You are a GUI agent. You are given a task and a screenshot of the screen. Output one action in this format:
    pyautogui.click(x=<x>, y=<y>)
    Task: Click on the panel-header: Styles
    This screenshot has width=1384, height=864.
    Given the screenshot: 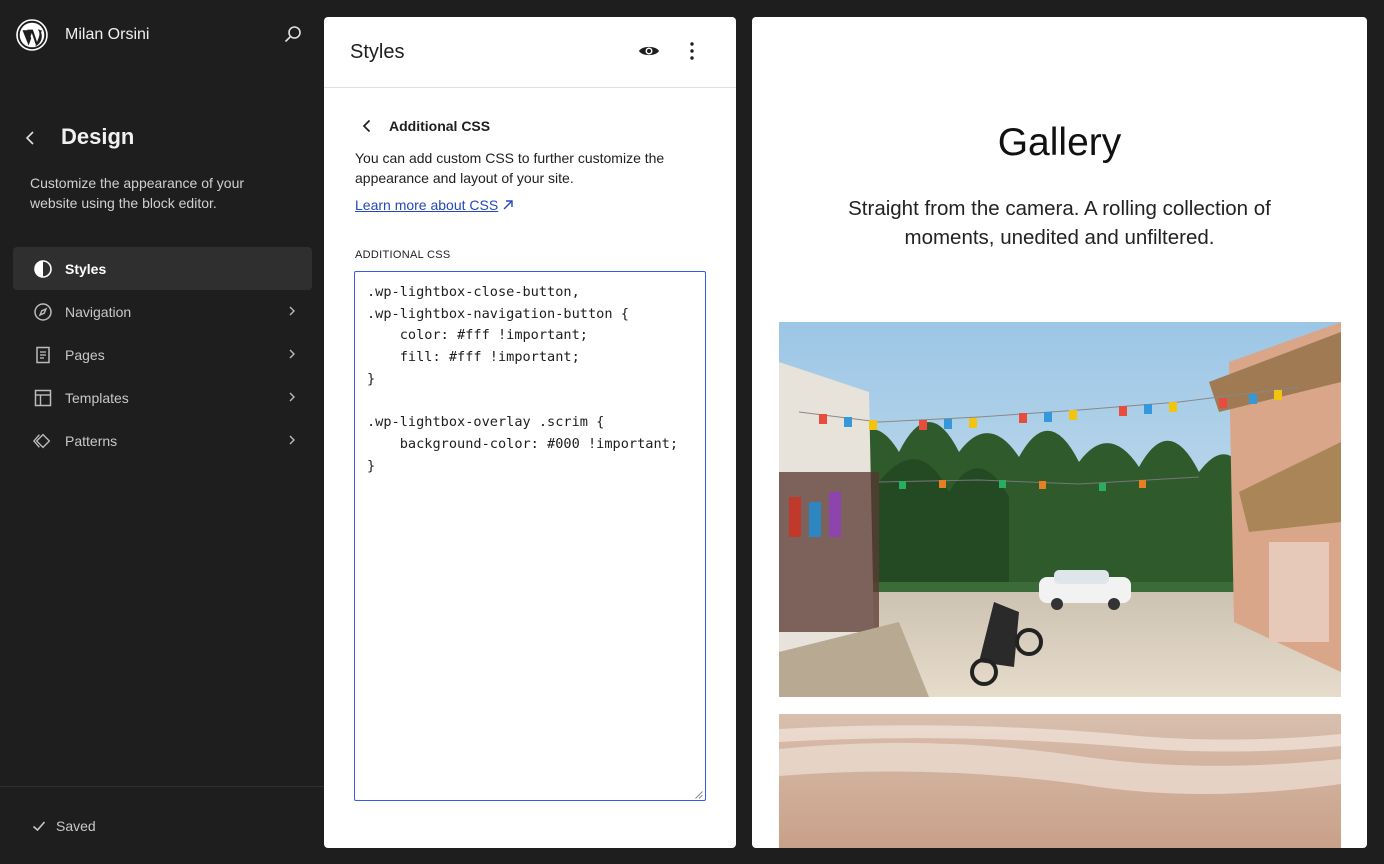 What is the action you would take?
    pyautogui.click(x=530, y=52)
    